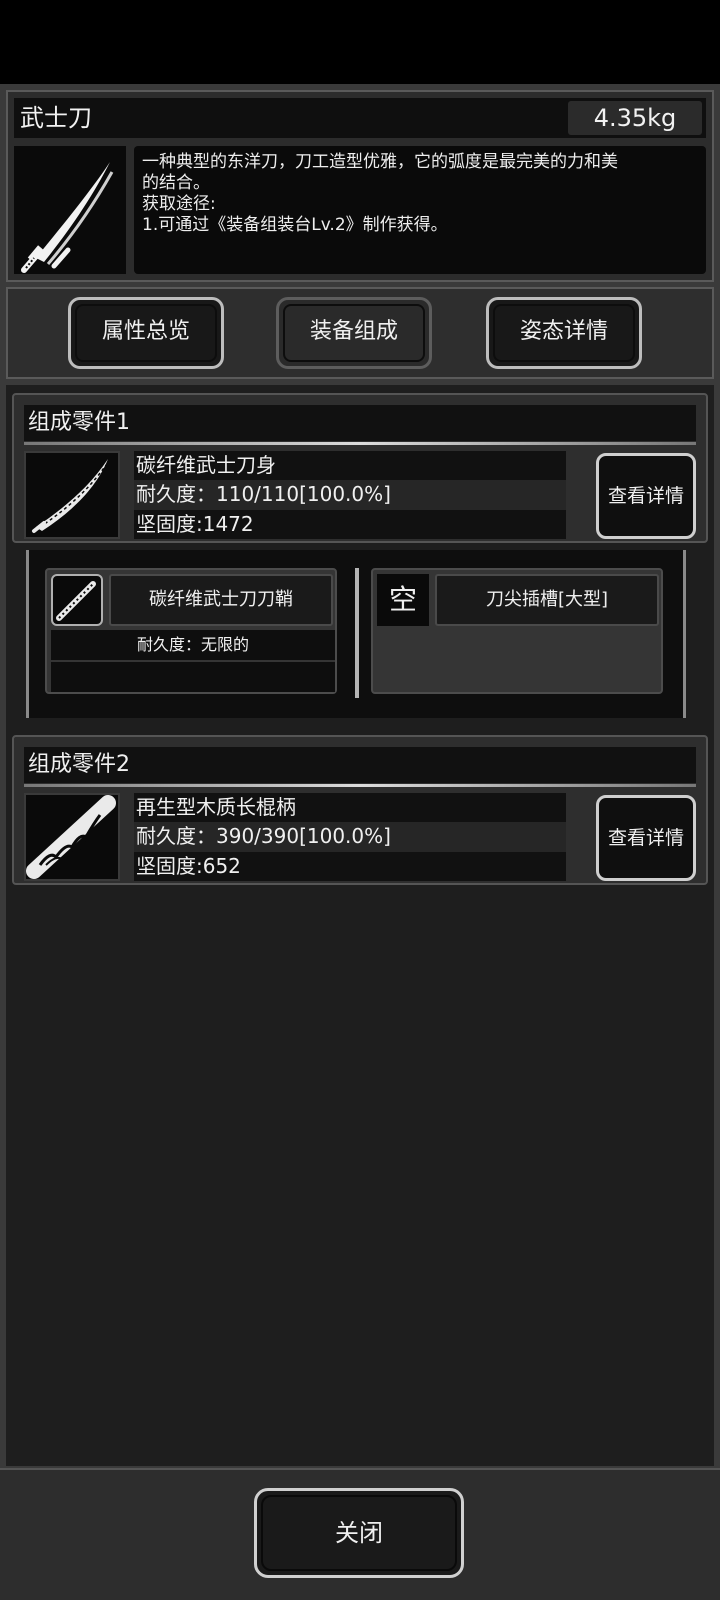 The height and width of the screenshot is (1600, 720). What do you see at coordinates (176, 183) in the screenshot?
I see `description-line: 的结合。` at bounding box center [176, 183].